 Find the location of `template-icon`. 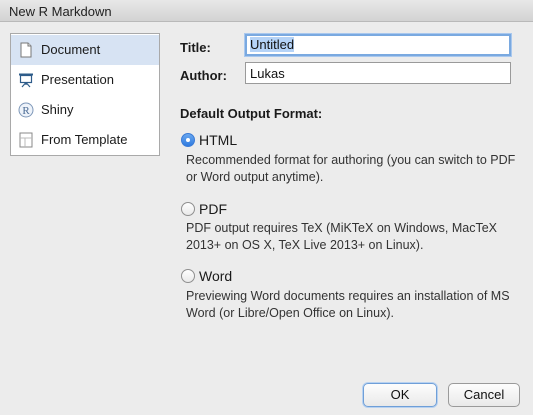

template-icon is located at coordinates (26, 140).